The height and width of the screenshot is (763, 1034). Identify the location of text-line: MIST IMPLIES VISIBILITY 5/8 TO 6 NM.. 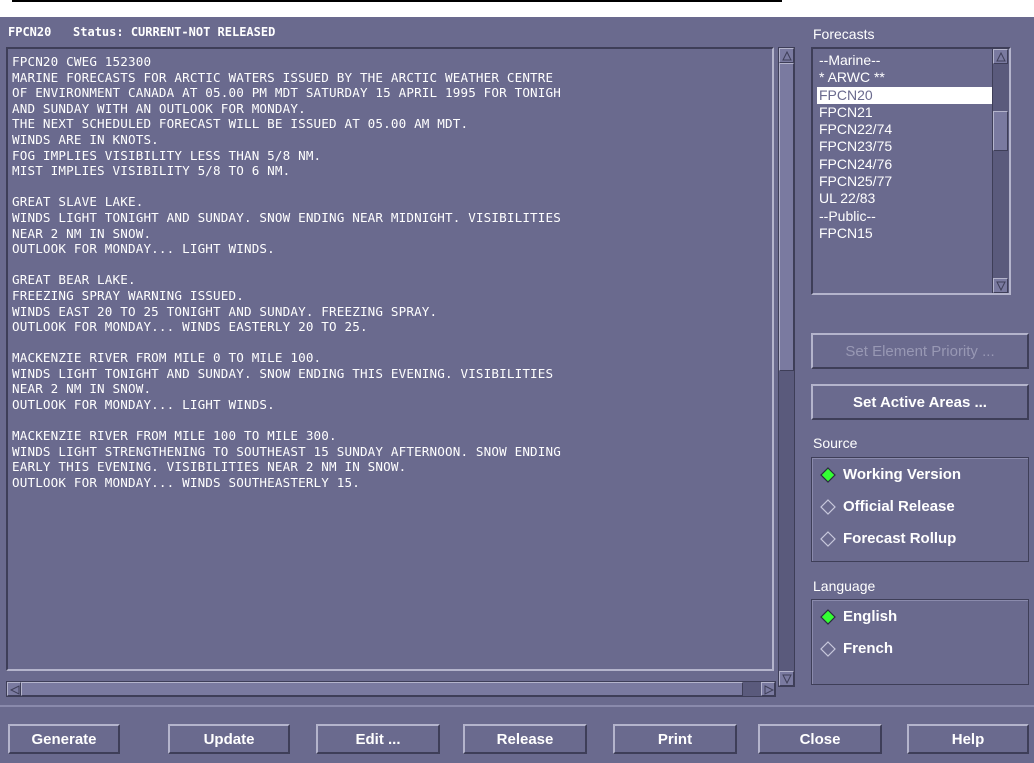
(151, 171).